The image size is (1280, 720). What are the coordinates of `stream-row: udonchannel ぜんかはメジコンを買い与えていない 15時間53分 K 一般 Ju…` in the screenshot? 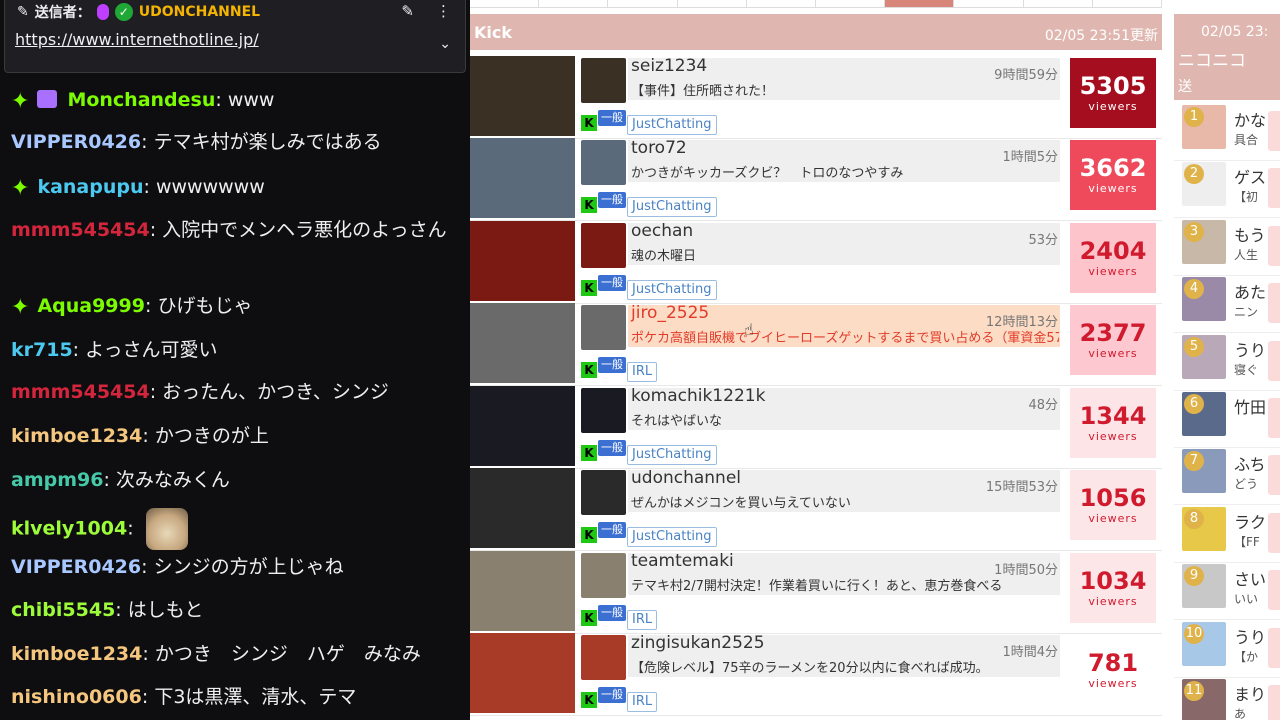 It's located at (816, 509).